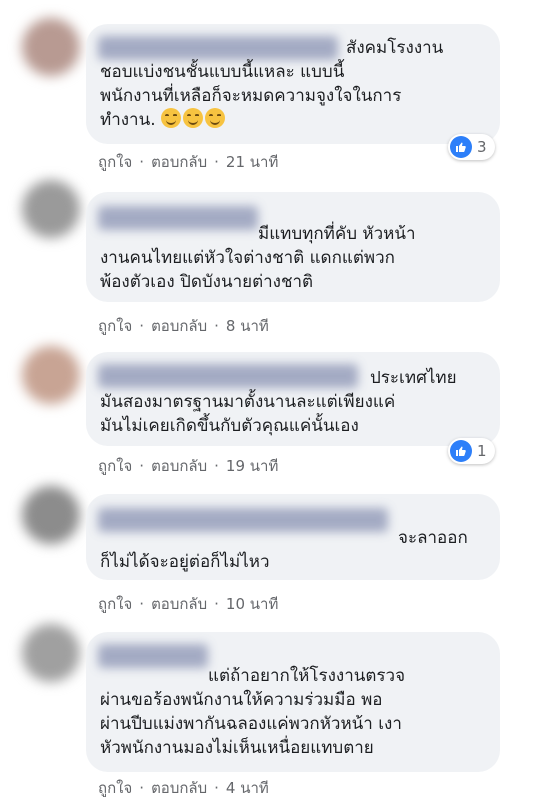 Image resolution: width=549 pixels, height=802 pixels. What do you see at coordinates (128, 120) in the screenshot?
I see `comment-text-line: ทำงาน.` at bounding box center [128, 120].